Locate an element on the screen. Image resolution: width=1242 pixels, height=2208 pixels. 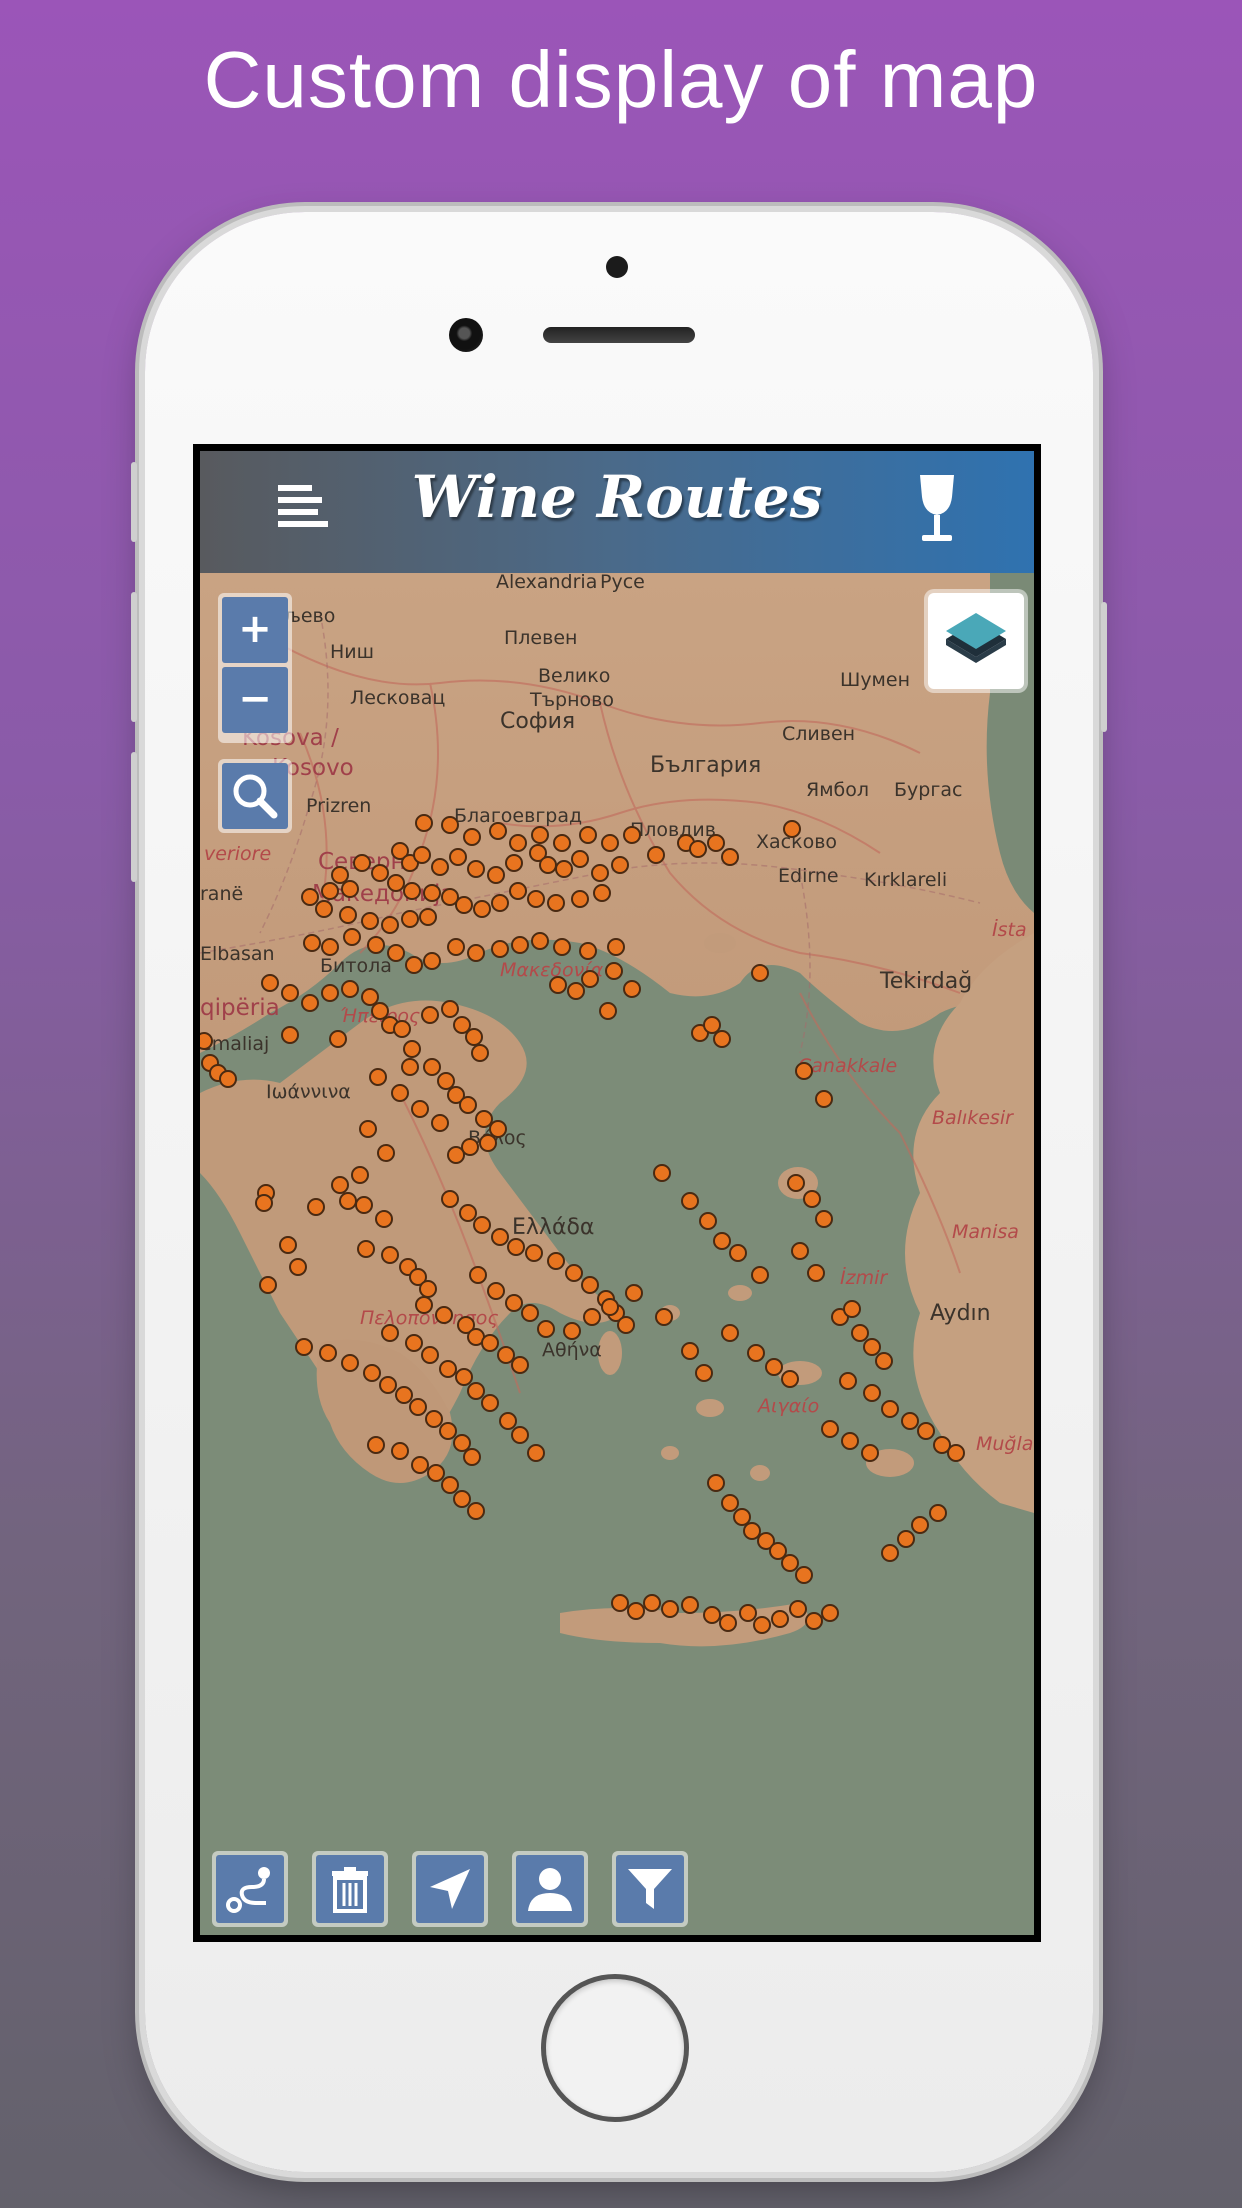
zoom-out-button: − is located at coordinates (255, 700).